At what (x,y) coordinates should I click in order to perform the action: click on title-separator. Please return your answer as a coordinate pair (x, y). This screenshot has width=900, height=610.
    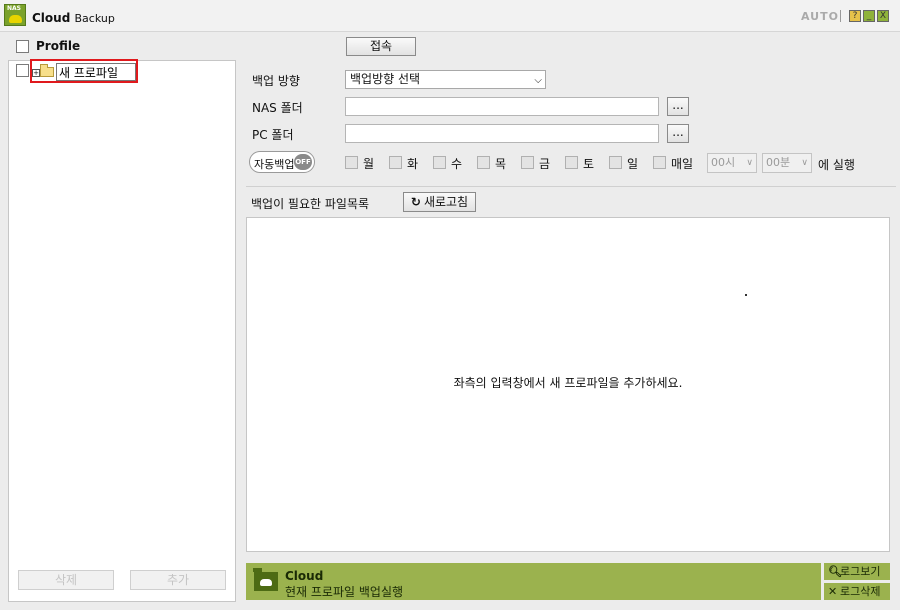
    Looking at the image, I should click on (840, 16).